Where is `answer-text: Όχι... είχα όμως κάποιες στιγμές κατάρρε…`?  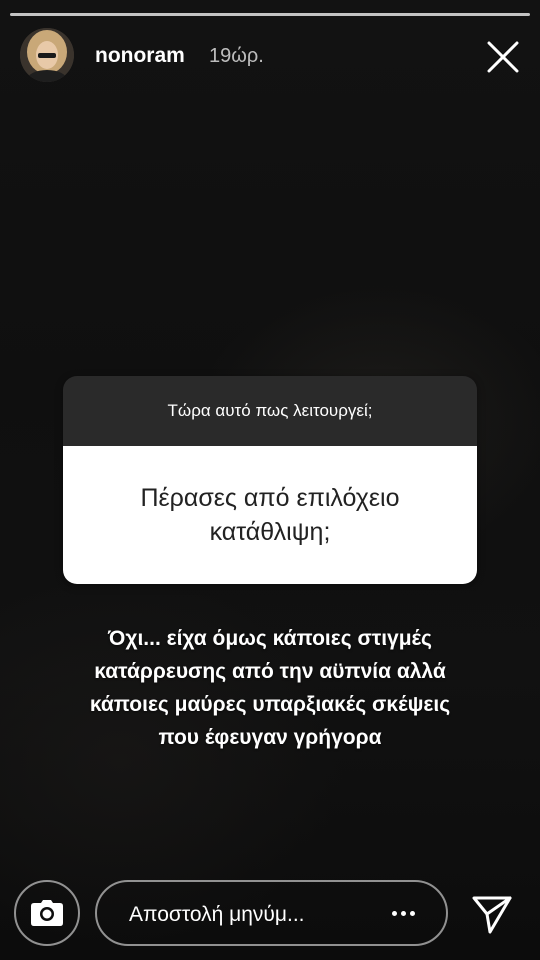
answer-text: Όχι... είχα όμως κάποιες στιγμές κατάρρε… is located at coordinates (270, 688).